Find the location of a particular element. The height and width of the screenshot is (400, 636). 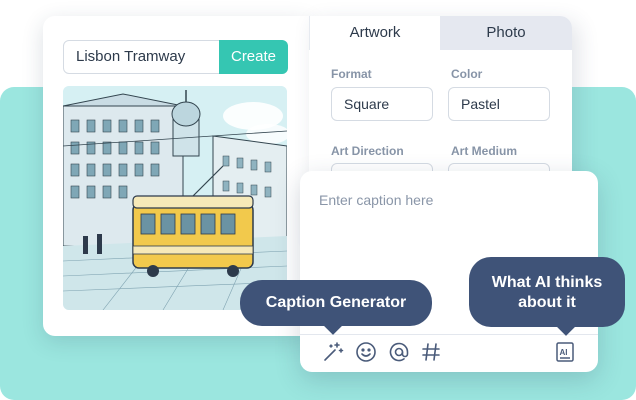

art-direction-label: Art Direction is located at coordinates (367, 151).